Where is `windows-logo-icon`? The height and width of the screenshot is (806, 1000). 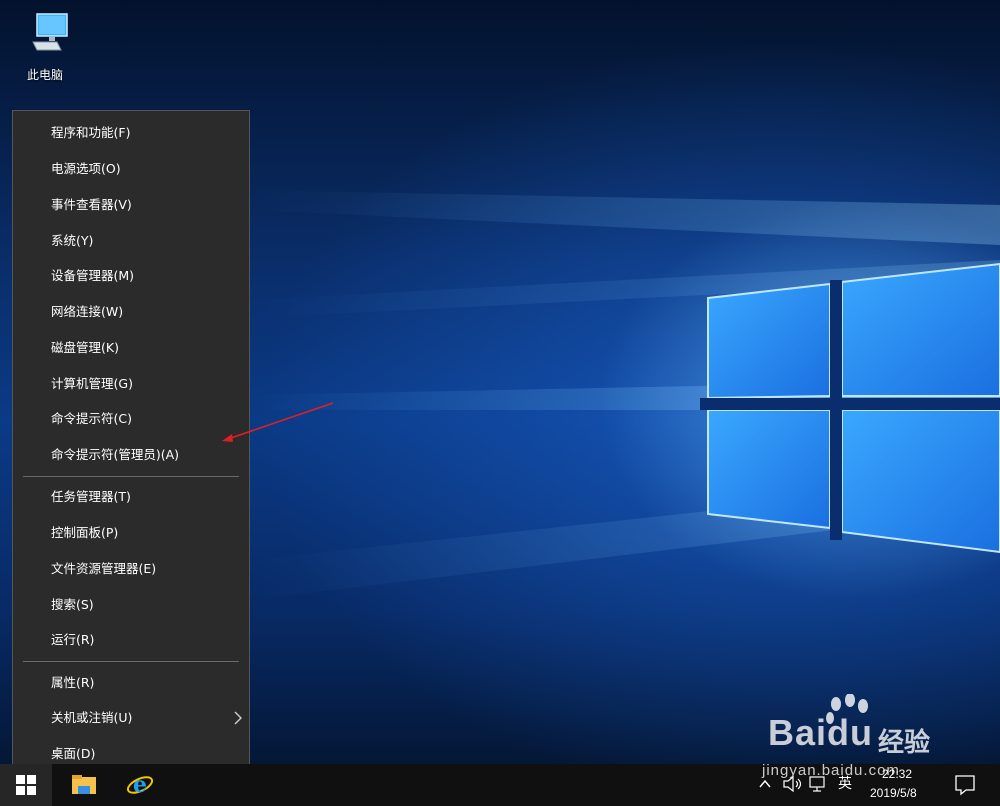
windows-logo-icon is located at coordinates (26, 785).